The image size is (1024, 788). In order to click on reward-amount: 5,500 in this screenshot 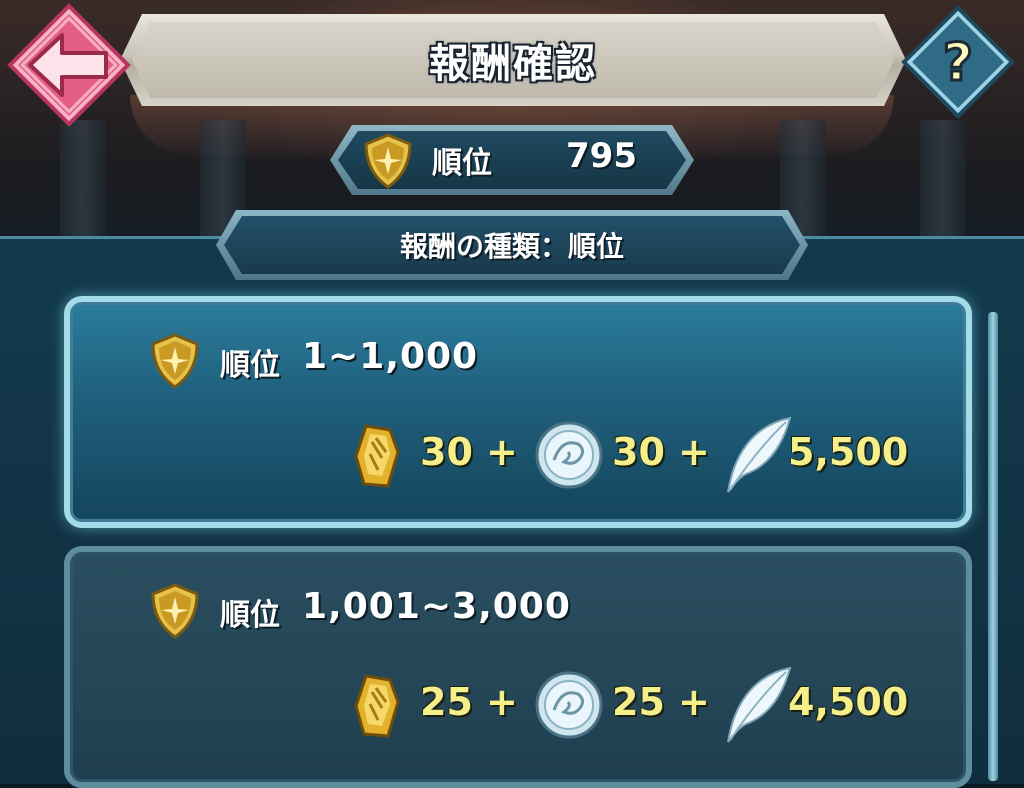, I will do `click(848, 452)`.